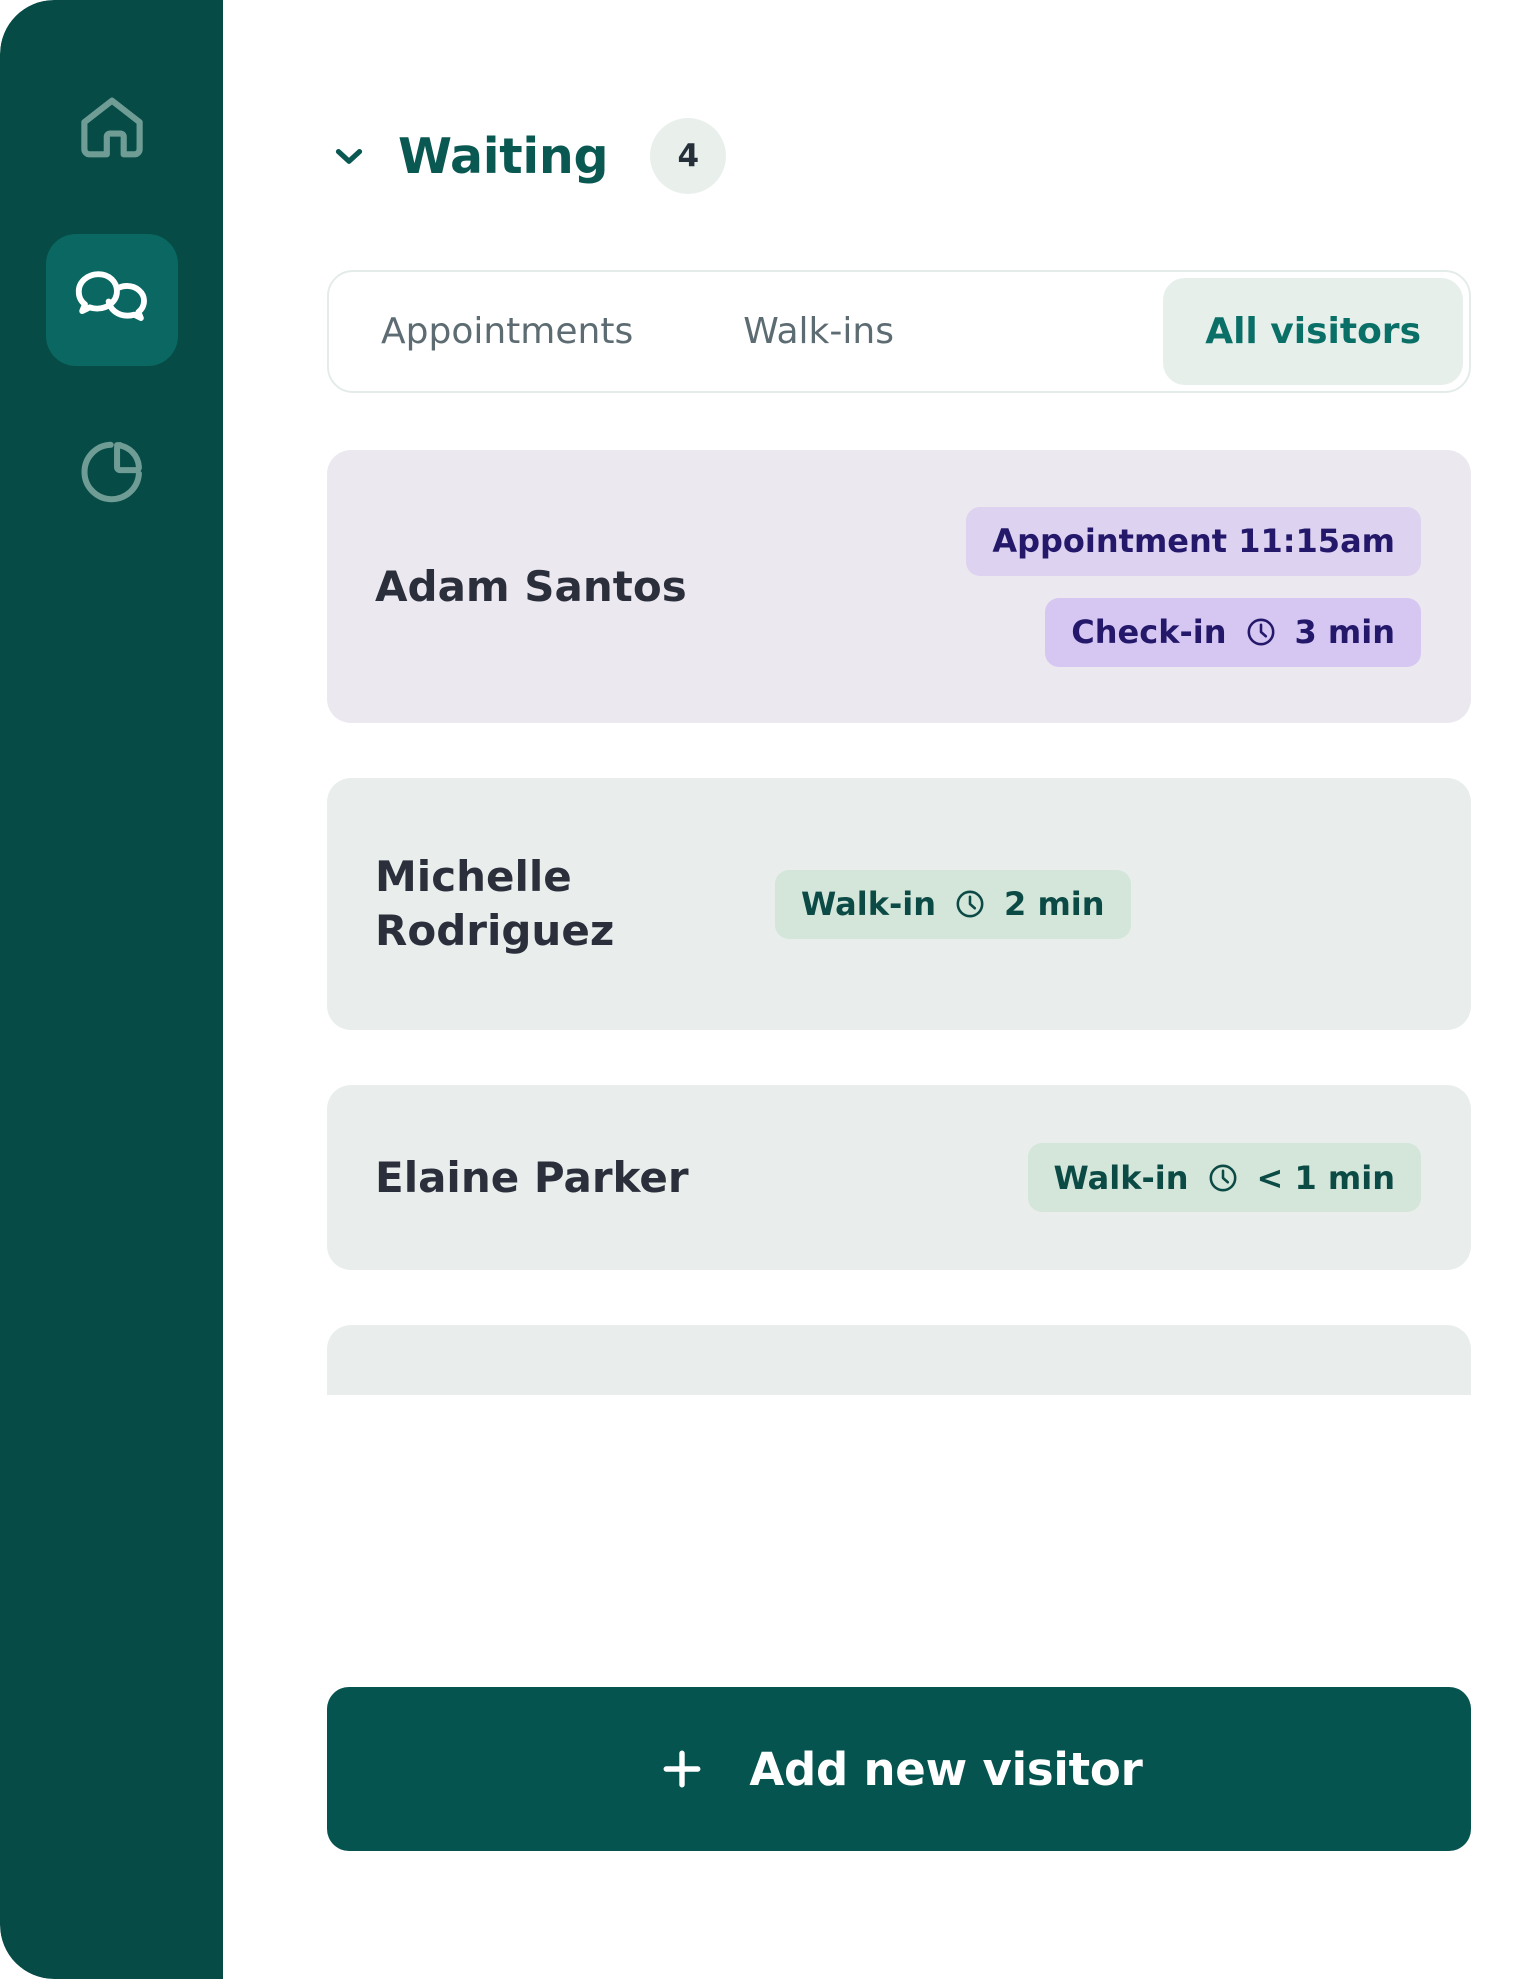 This screenshot has width=1520, height=1979. I want to click on chat-bubbles-icon, so click(112, 300).